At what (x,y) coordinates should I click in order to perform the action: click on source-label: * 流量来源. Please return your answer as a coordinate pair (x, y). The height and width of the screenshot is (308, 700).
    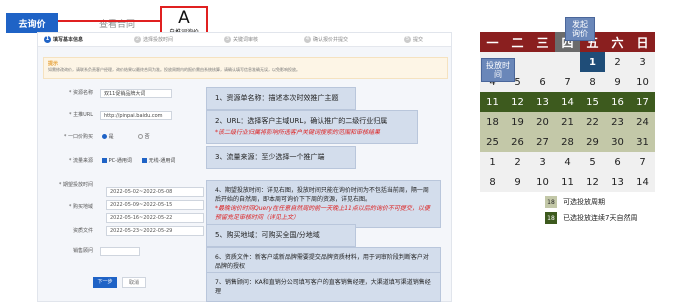
    Looking at the image, I should click on (80, 161).